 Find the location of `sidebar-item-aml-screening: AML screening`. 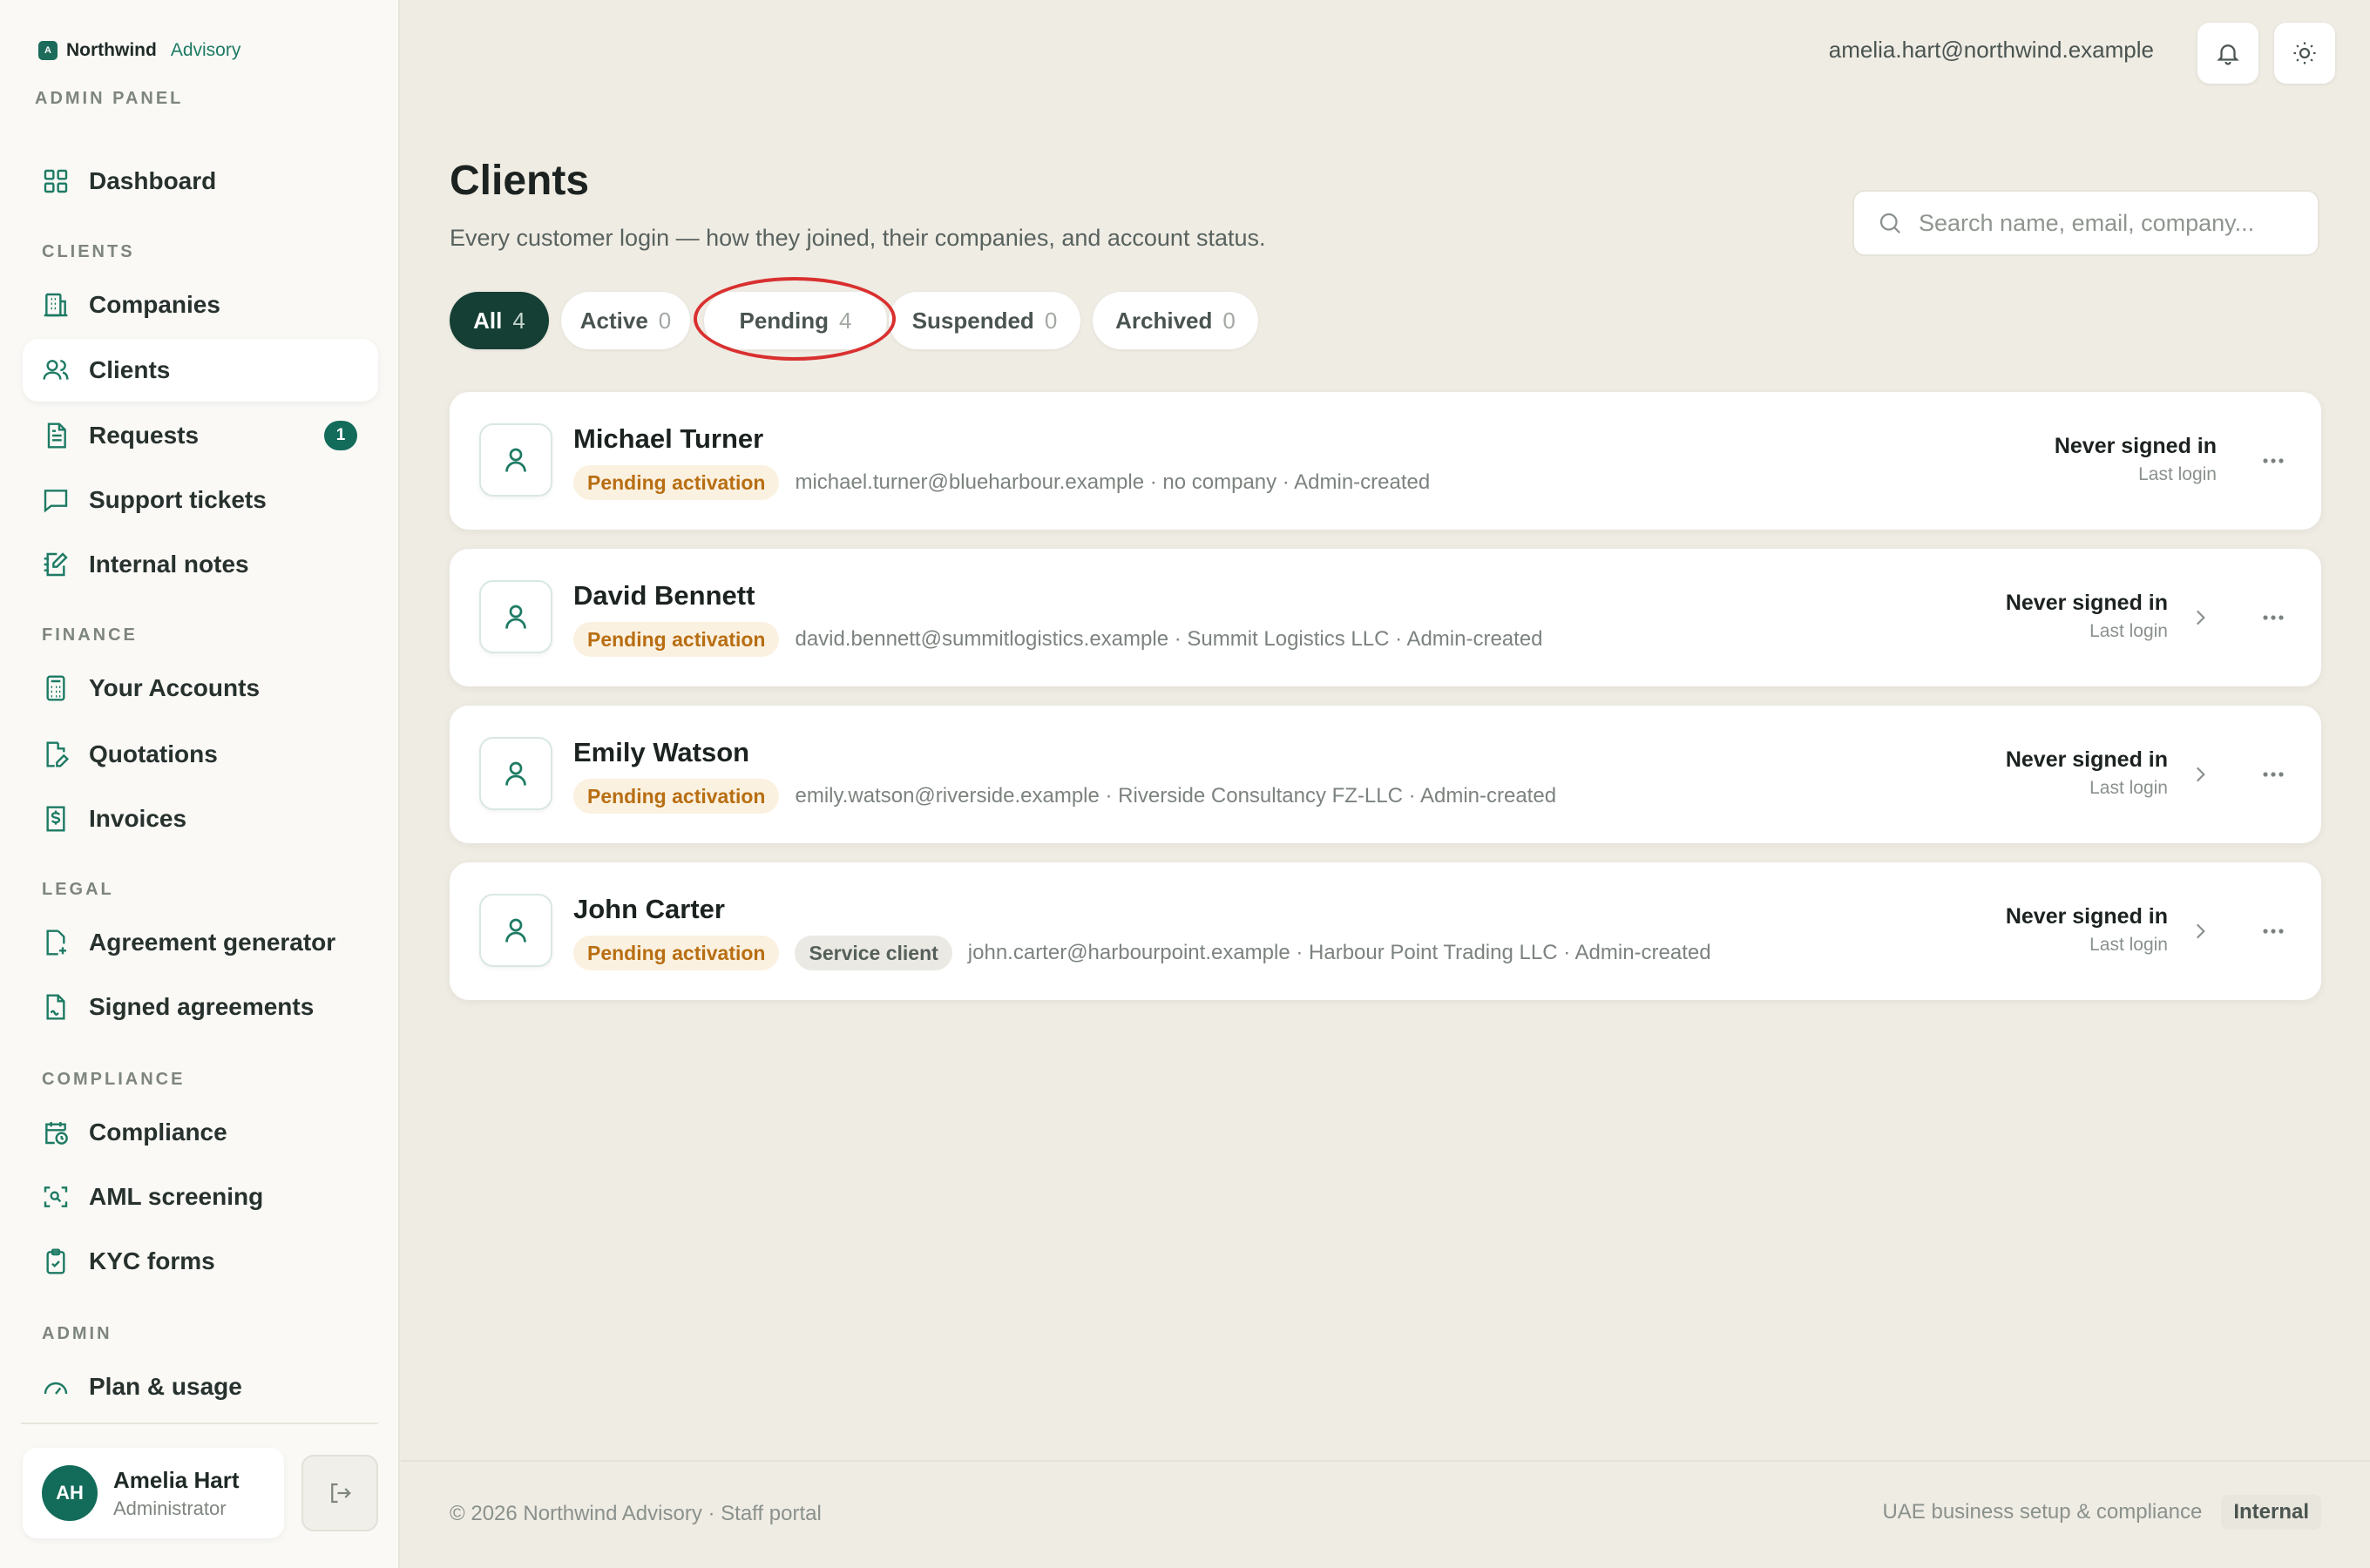

sidebar-item-aml-screening: AML screening is located at coordinates (200, 1197).